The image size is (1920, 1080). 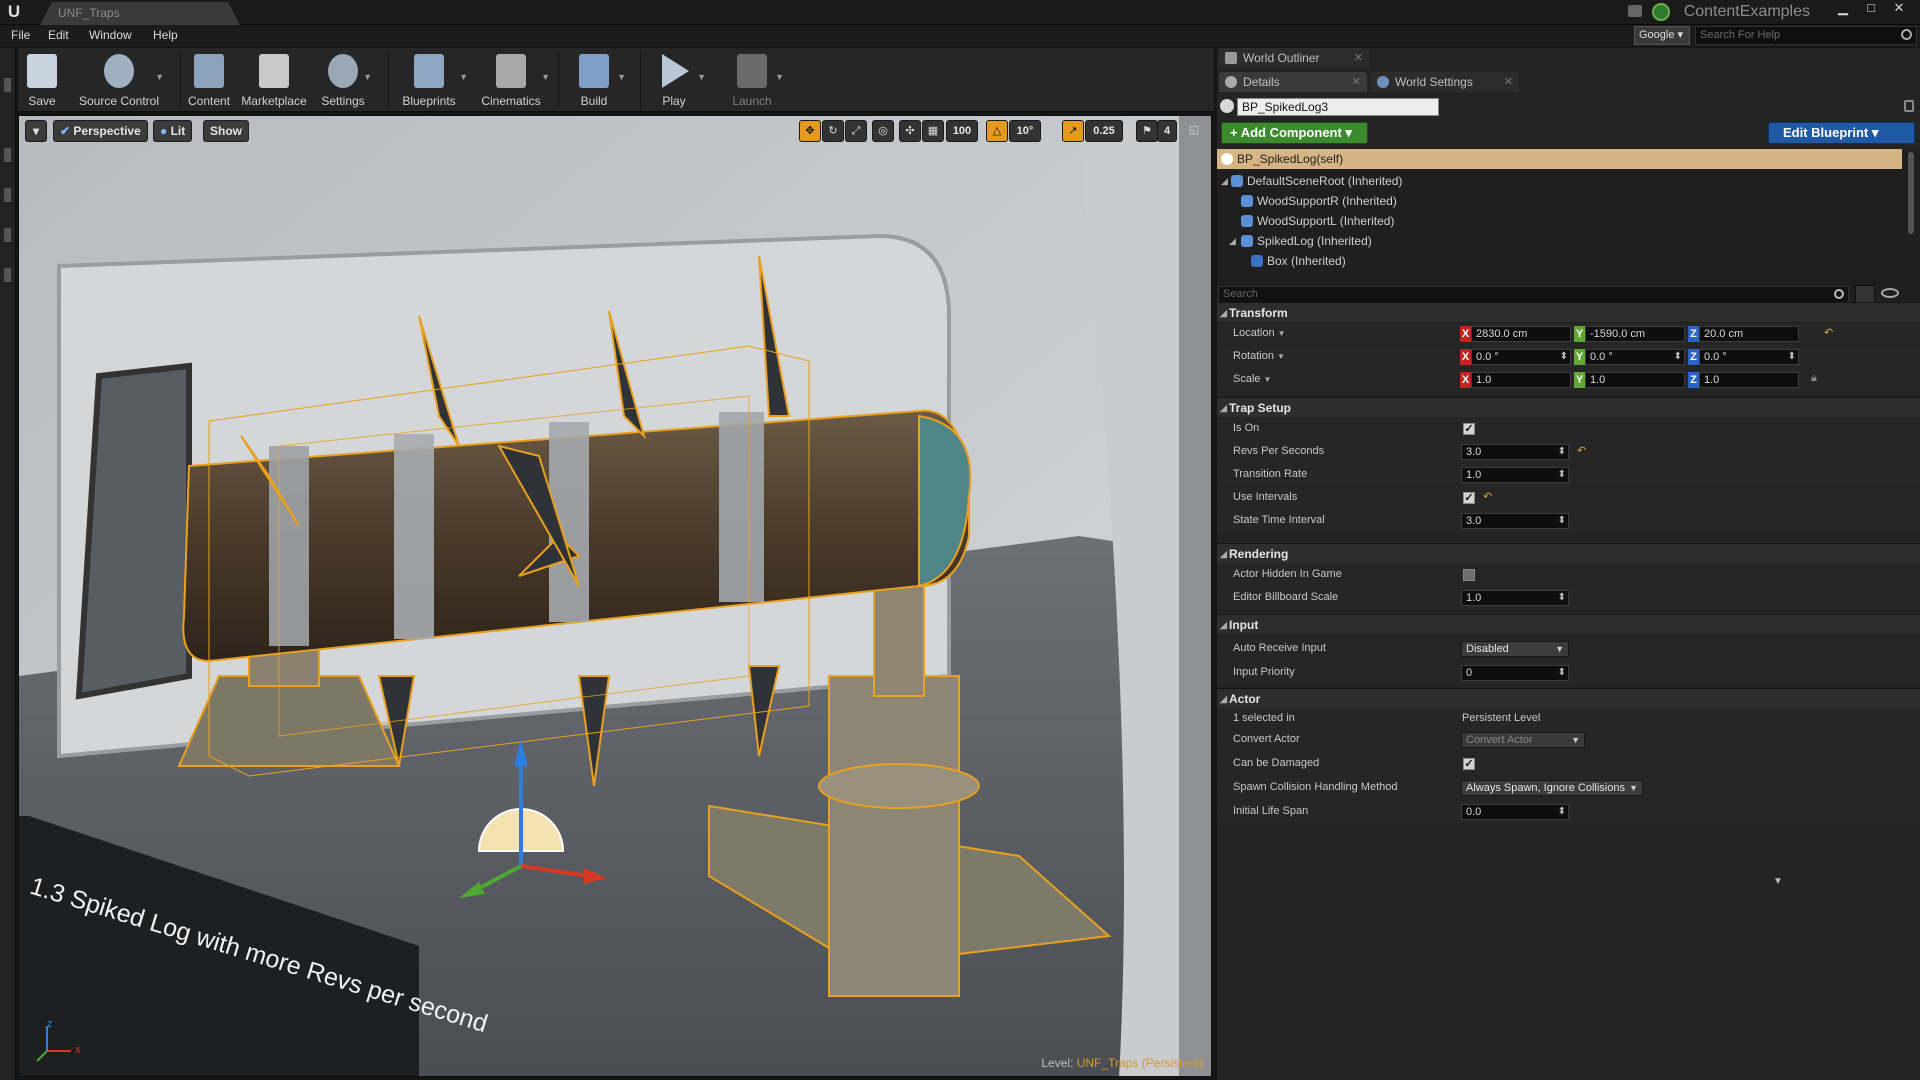 What do you see at coordinates (810, 131) in the screenshot?
I see `translate-mode-icon: ✥` at bounding box center [810, 131].